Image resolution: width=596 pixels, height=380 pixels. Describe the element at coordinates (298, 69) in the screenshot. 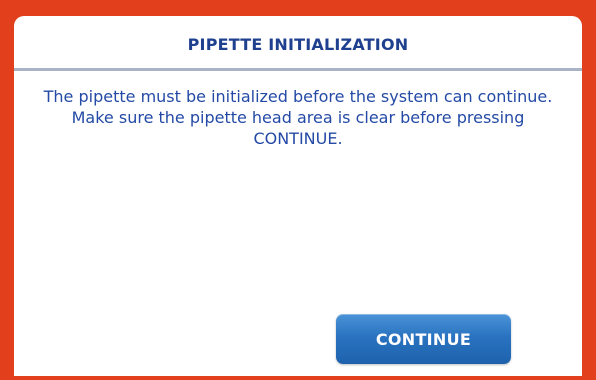

I see `header-divider` at that location.